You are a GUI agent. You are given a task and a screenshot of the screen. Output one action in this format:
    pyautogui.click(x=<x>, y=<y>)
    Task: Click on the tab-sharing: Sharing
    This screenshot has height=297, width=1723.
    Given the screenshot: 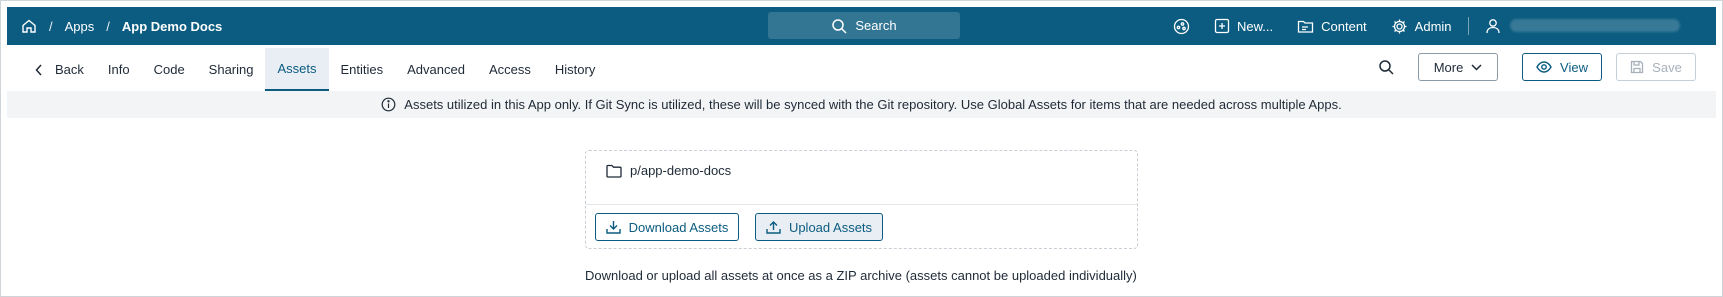 What is the action you would take?
    pyautogui.click(x=231, y=69)
    